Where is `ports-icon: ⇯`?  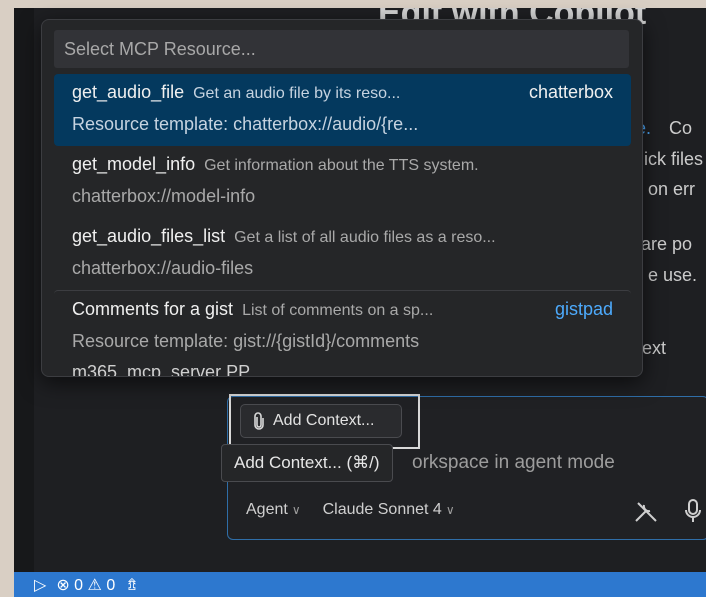 ports-icon: ⇯ is located at coordinates (131, 585).